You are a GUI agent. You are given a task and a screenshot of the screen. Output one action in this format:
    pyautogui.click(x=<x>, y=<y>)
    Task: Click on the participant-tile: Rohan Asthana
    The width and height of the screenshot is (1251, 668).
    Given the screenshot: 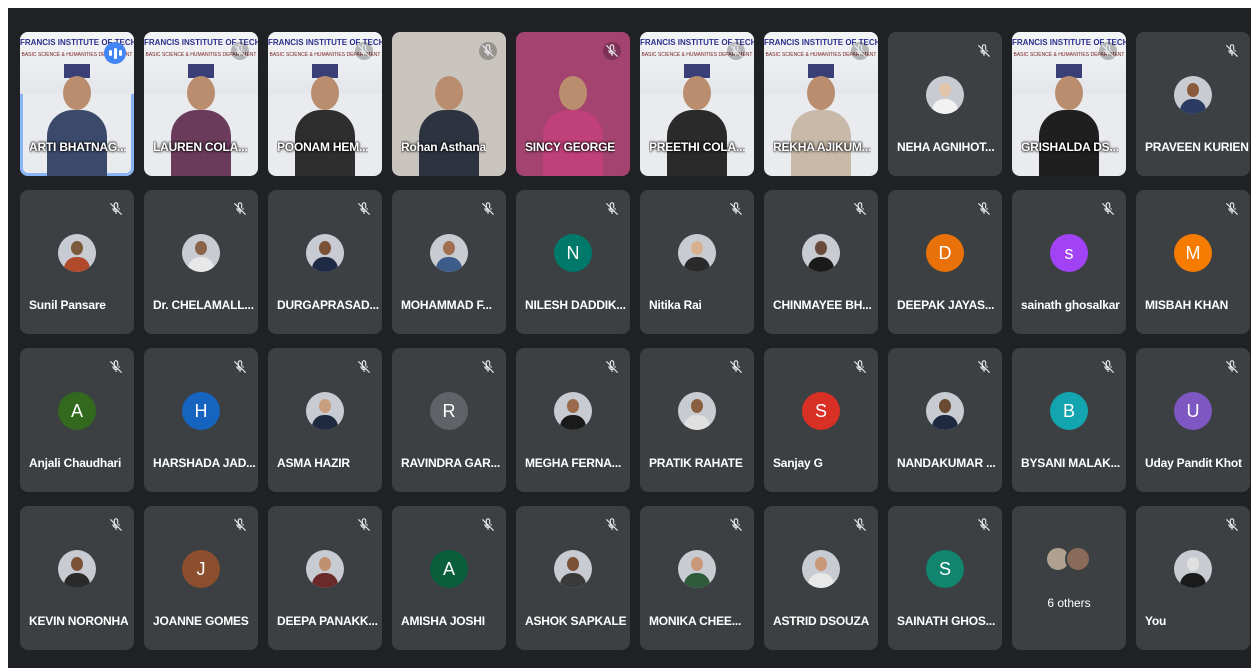 What is the action you would take?
    pyautogui.click(x=449, y=104)
    